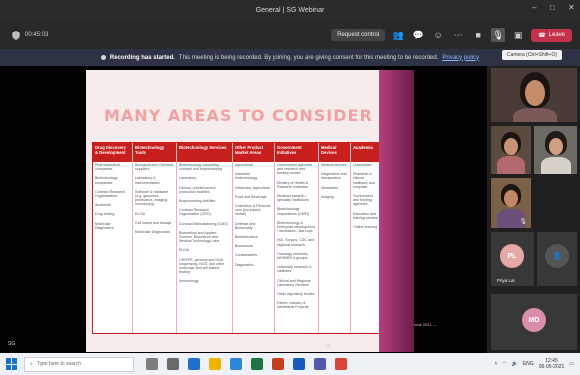 This screenshot has width=580, height=375. Describe the element at coordinates (358, 35) in the screenshot. I see `request-control-button: Request control` at that location.